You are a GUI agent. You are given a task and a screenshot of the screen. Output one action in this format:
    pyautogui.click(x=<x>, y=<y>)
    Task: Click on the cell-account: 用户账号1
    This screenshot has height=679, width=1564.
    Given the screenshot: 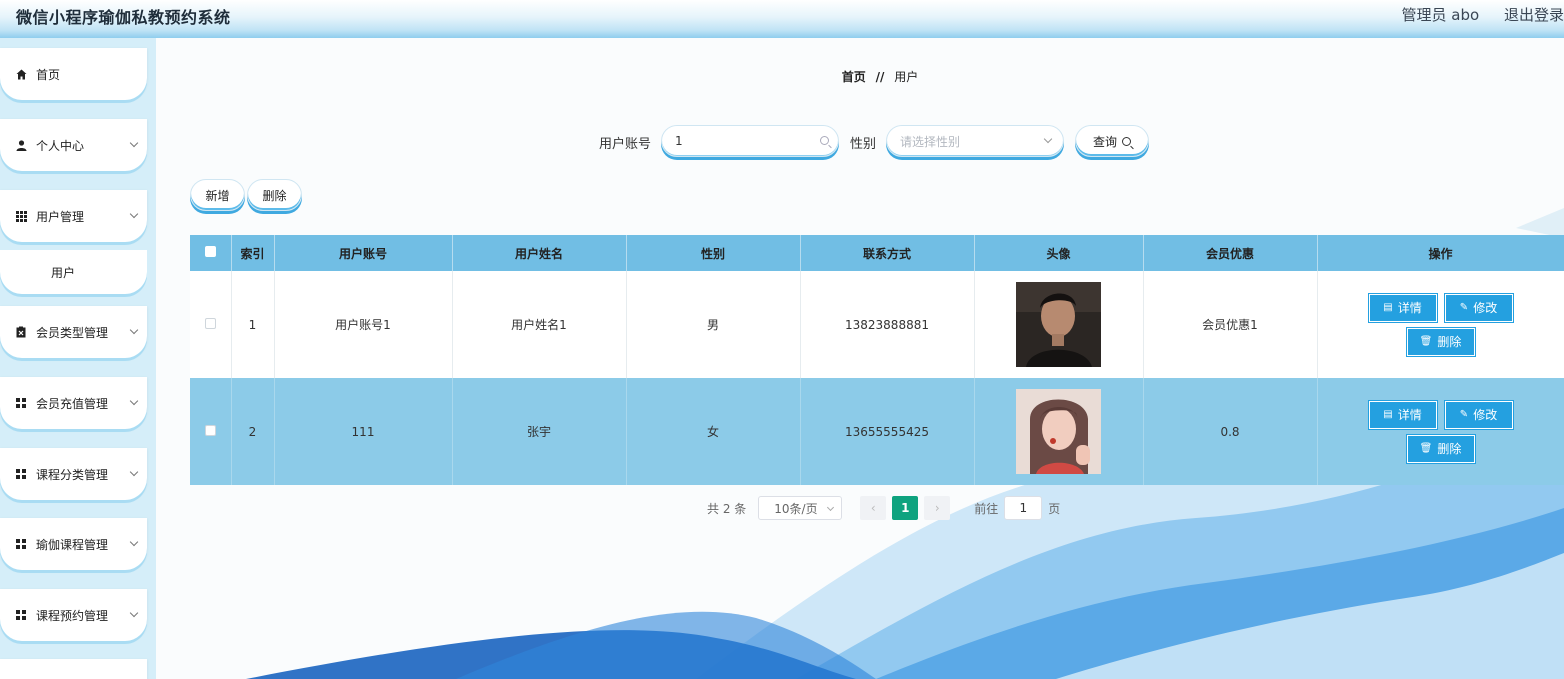 What is the action you would take?
    pyautogui.click(x=363, y=324)
    